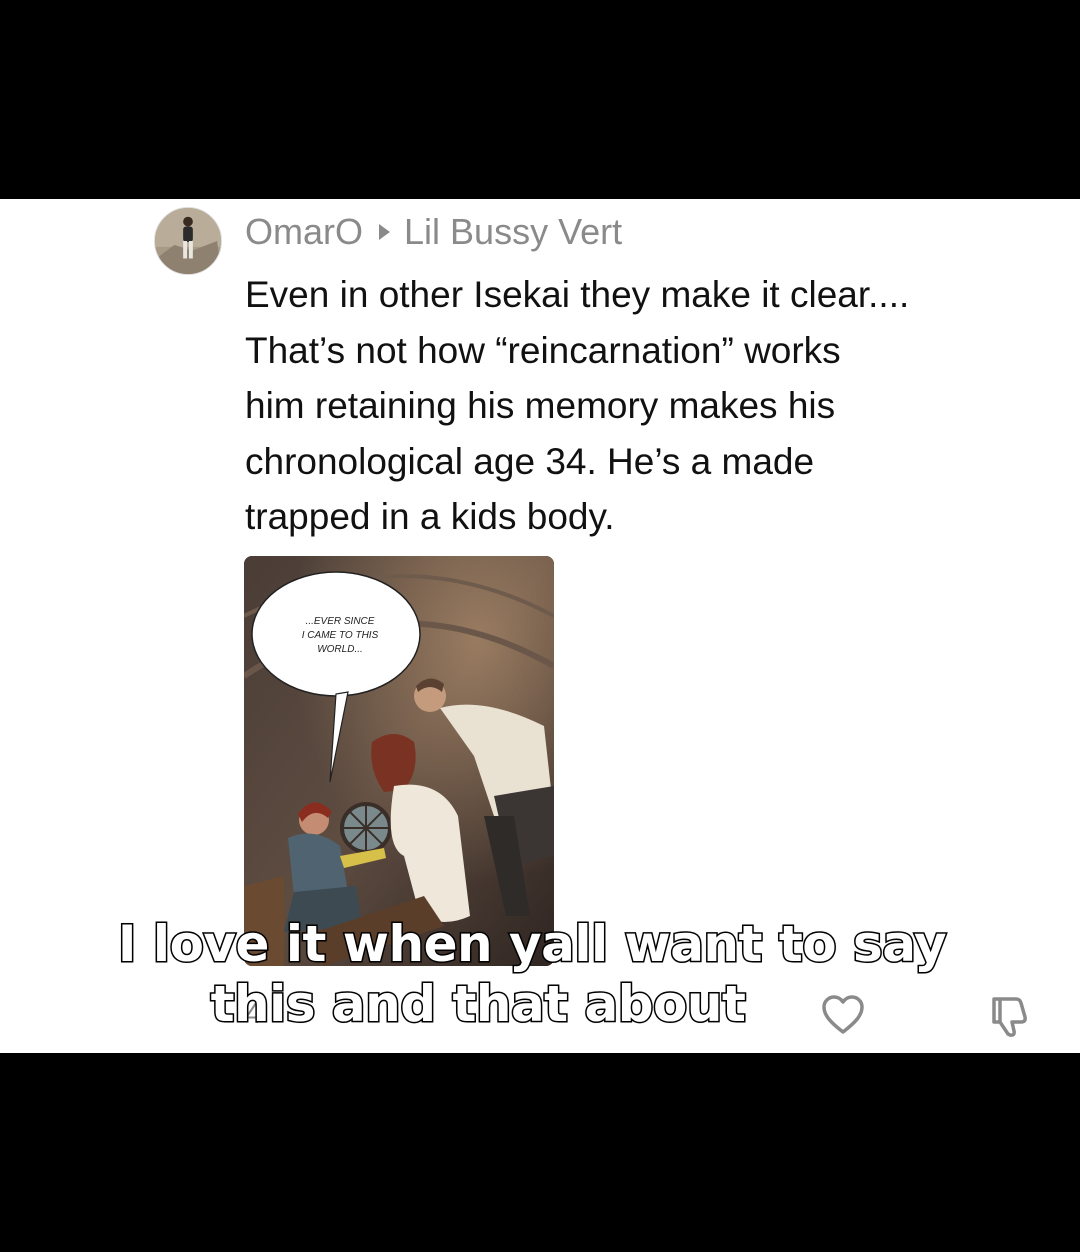 The height and width of the screenshot is (1252, 1080). Describe the element at coordinates (340, 635) in the screenshot. I see `speech-bubble-line: I CAME TO THIS` at that location.